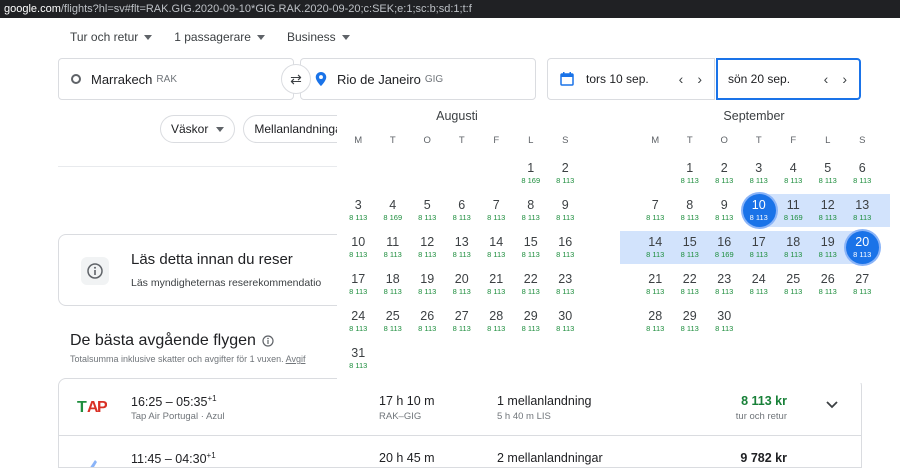 This screenshot has height=468, width=900. What do you see at coordinates (358, 359) in the screenshot?
I see `calendar-day: 31 8 113` at bounding box center [358, 359].